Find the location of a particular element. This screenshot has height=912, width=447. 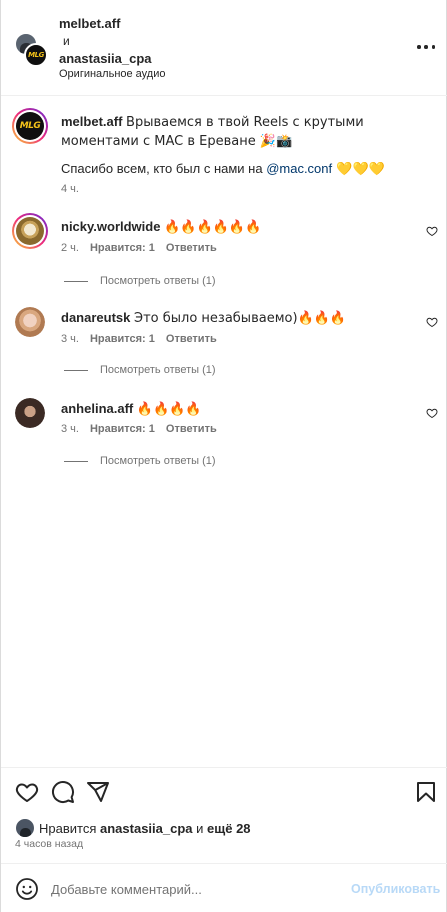

heart-icon is located at coordinates (27, 792).